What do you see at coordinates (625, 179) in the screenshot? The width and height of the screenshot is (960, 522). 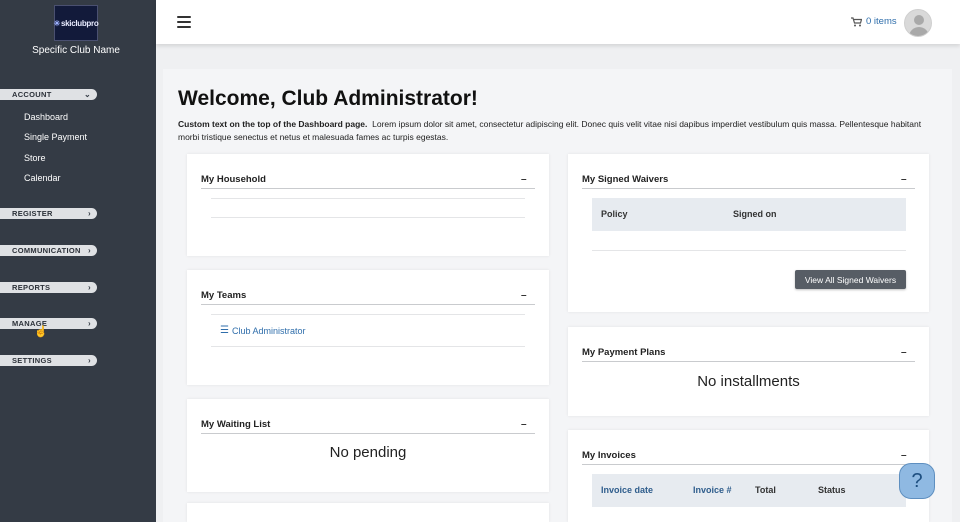 I see `panel-title: My Signed Waivers` at bounding box center [625, 179].